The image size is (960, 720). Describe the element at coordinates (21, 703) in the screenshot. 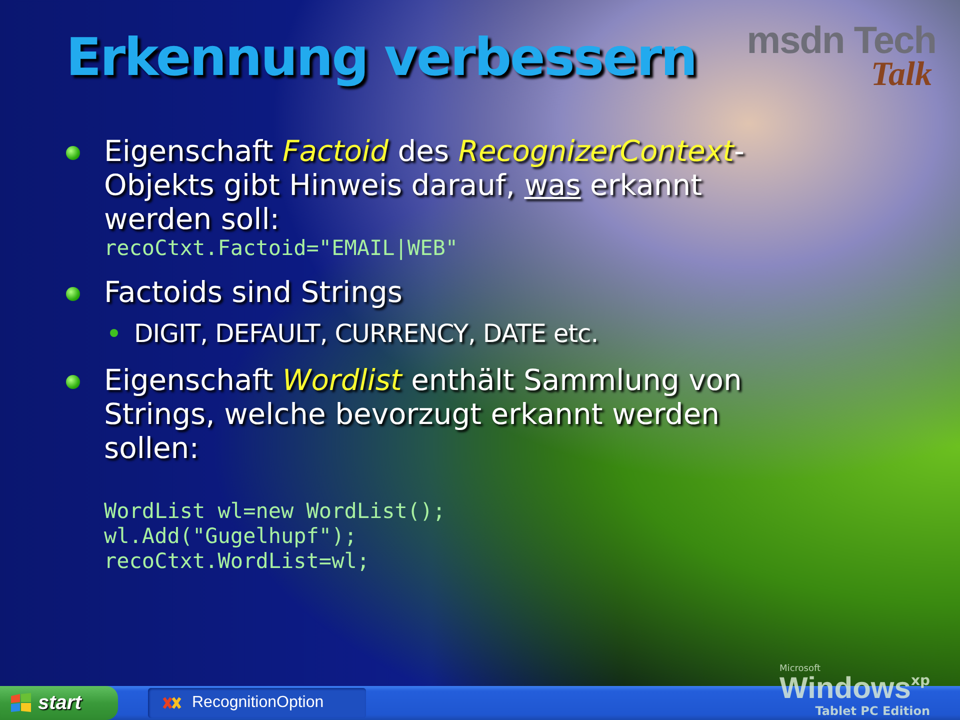

I see `windows-flag-icon` at that location.